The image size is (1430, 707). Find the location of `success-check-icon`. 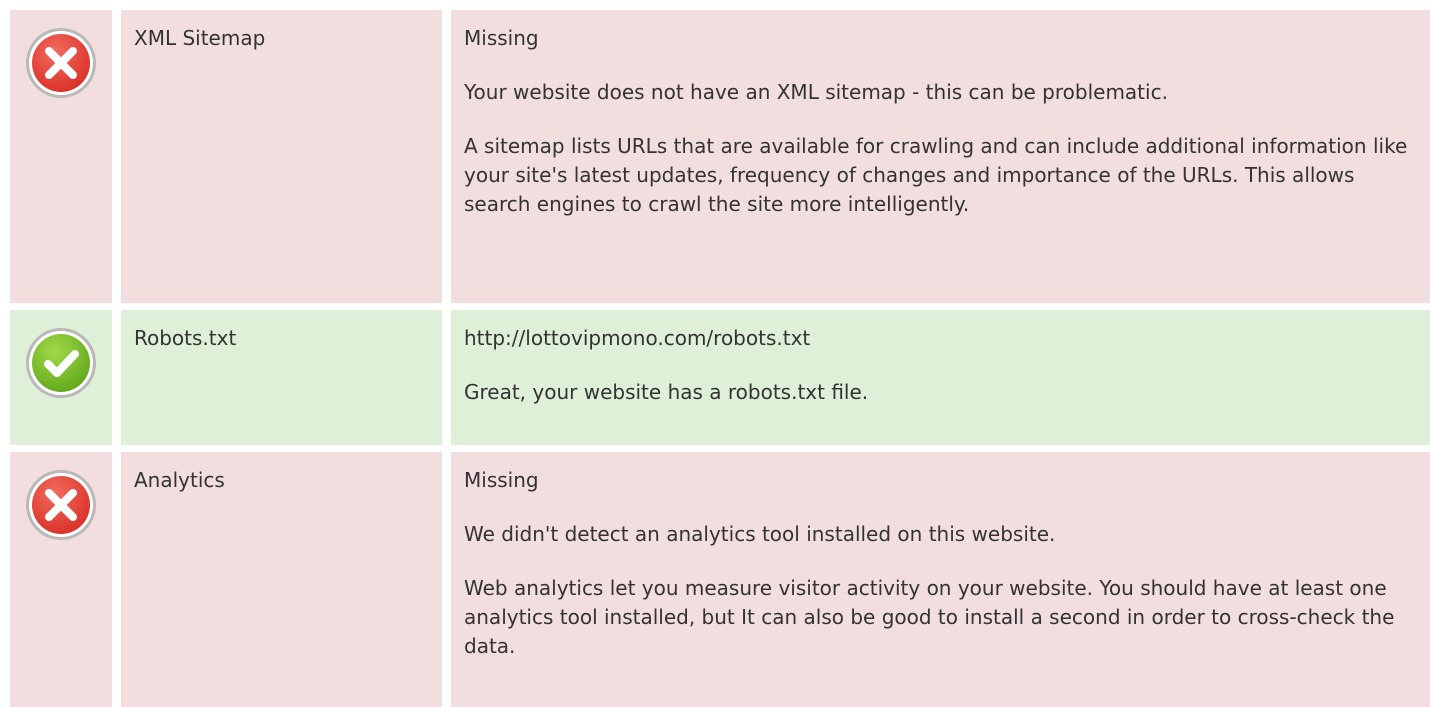

success-check-icon is located at coordinates (61, 363).